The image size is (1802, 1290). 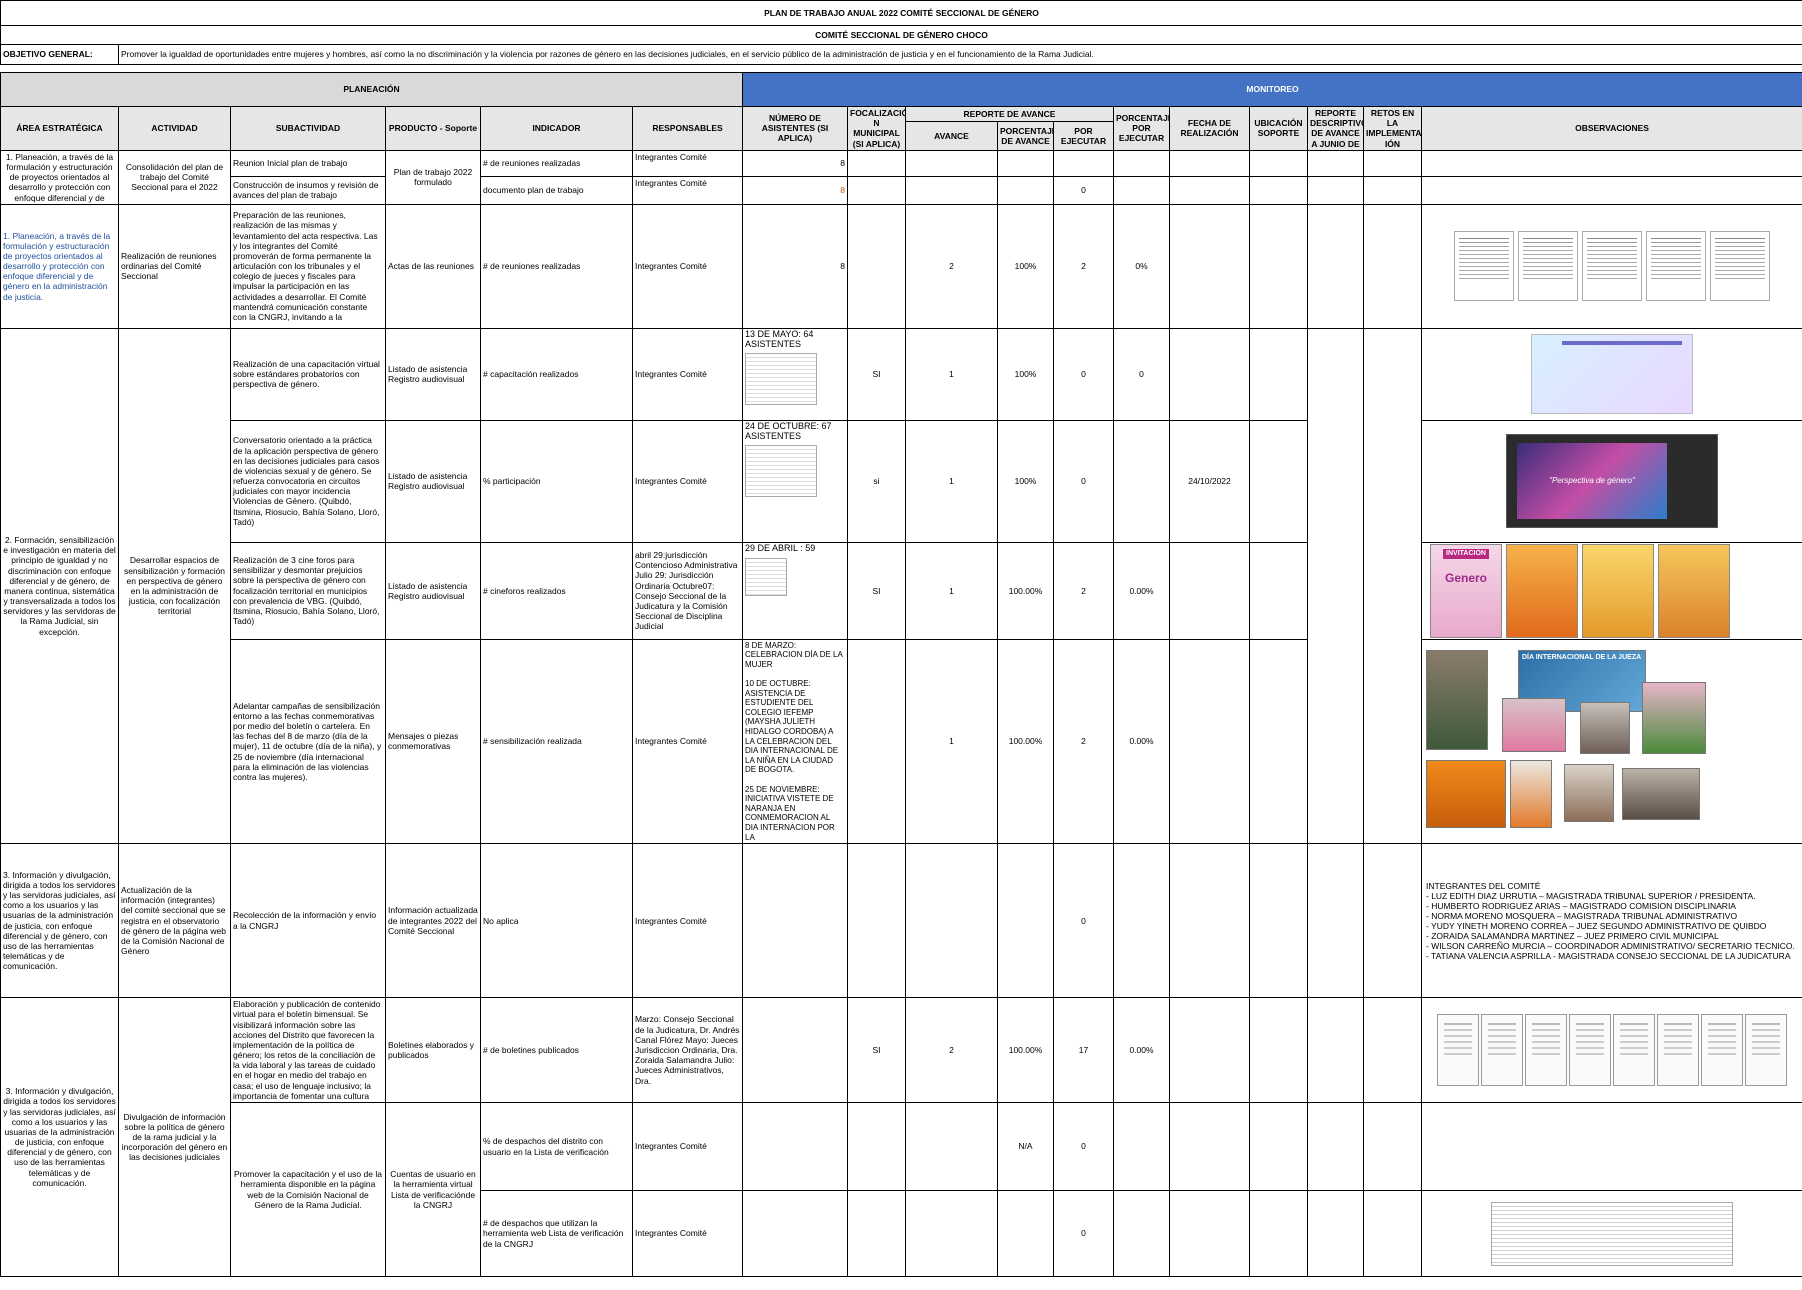 I want to click on header-location: UBICACIÓN SOPORTE, so click(x=1278, y=128).